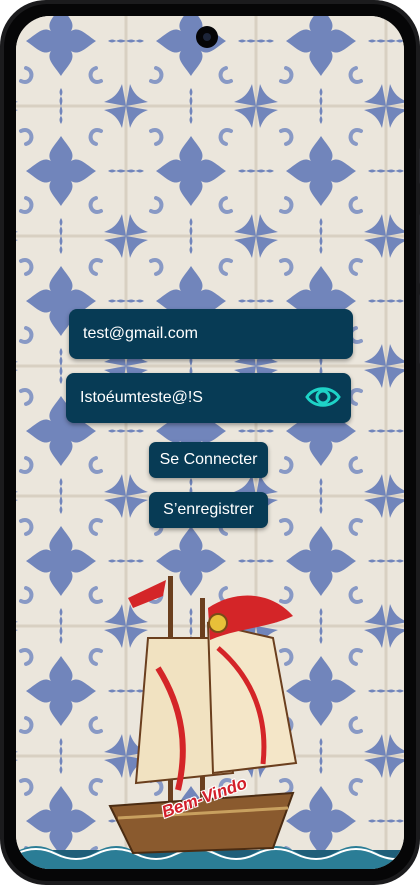 This screenshot has width=420, height=885. Describe the element at coordinates (180, 398) in the screenshot. I see `password-input` at that location.